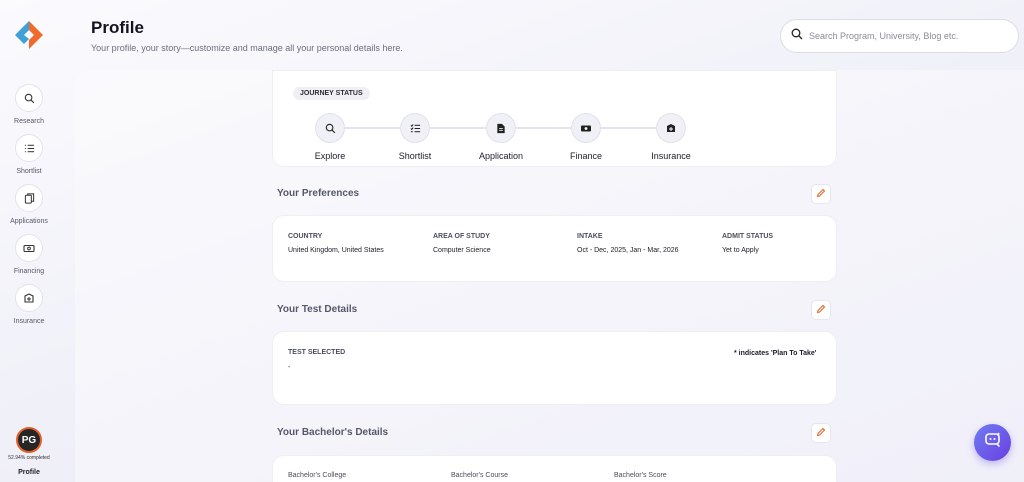 Image resolution: width=1024 pixels, height=482 pixels. I want to click on sidebar-item-label: Applications, so click(29, 221).